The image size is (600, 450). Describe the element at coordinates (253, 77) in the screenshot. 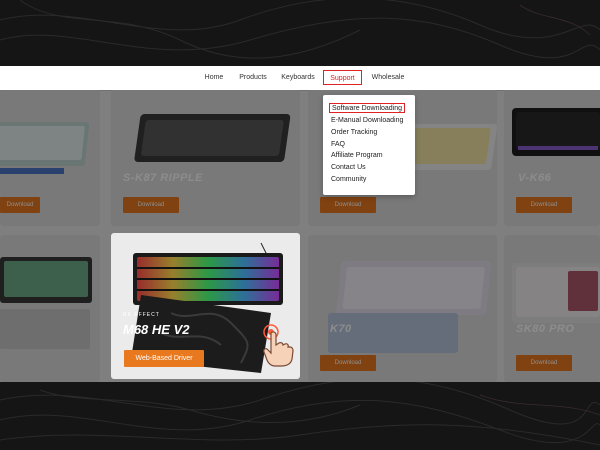

I see `nav-products: Products` at that location.